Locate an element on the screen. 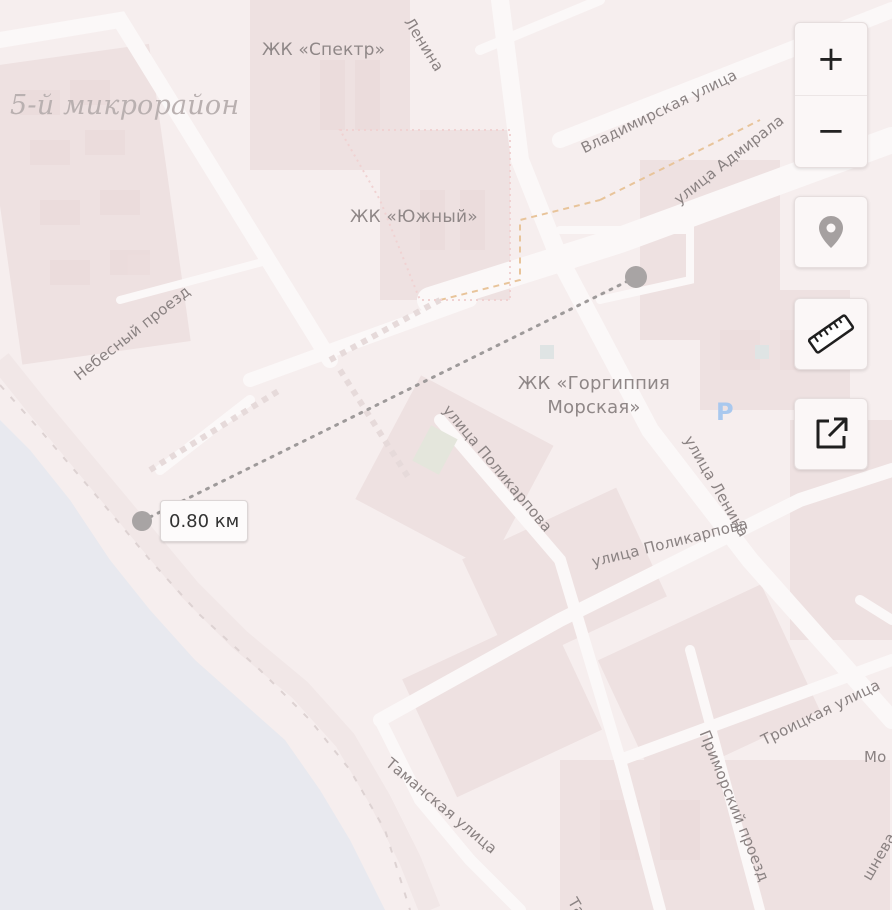 The image size is (892, 910). zoom-in-button: + is located at coordinates (831, 59).